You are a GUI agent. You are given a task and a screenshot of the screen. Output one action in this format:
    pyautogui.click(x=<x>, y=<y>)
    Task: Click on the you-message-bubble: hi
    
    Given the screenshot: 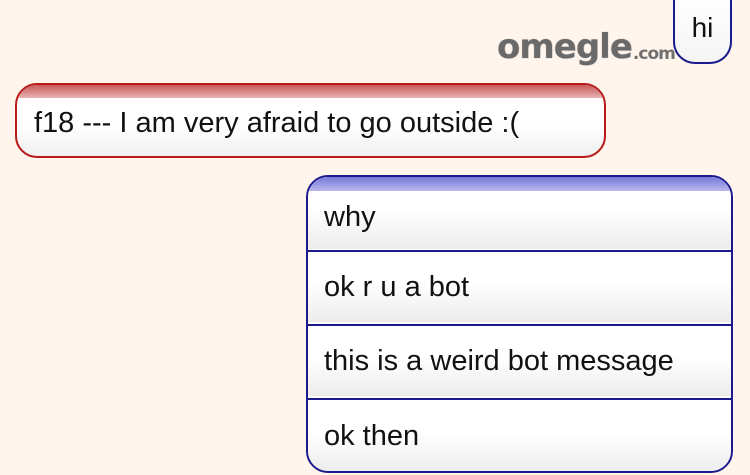 What is the action you would take?
    pyautogui.click(x=702, y=32)
    